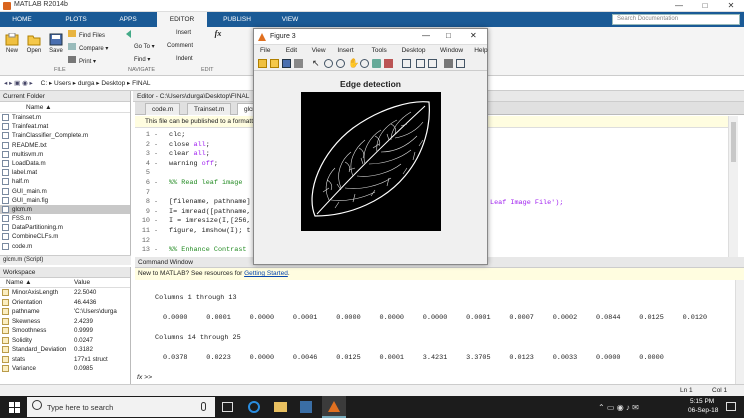 Image resolution: width=744 pixels, height=418 pixels. What do you see at coordinates (93, 34) in the screenshot?
I see `find-files-button: Find Files` at bounding box center [93, 34].